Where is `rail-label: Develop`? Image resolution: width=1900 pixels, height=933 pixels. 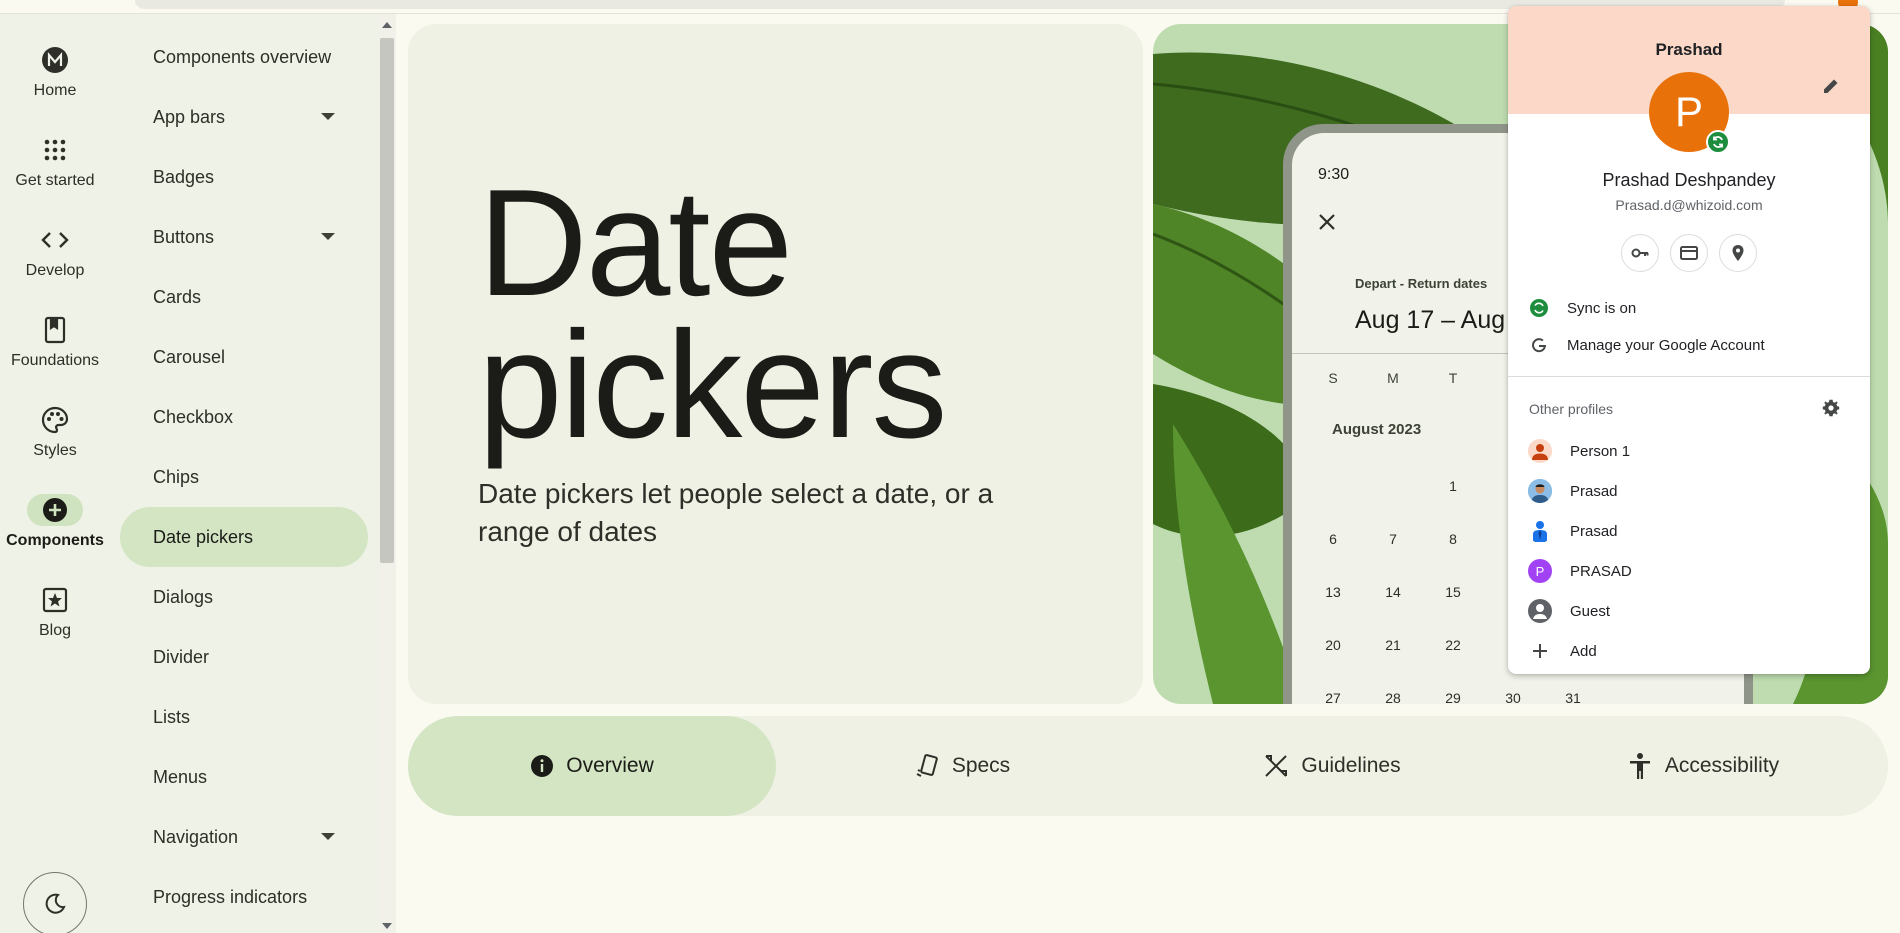 rail-label: Develop is located at coordinates (55, 270).